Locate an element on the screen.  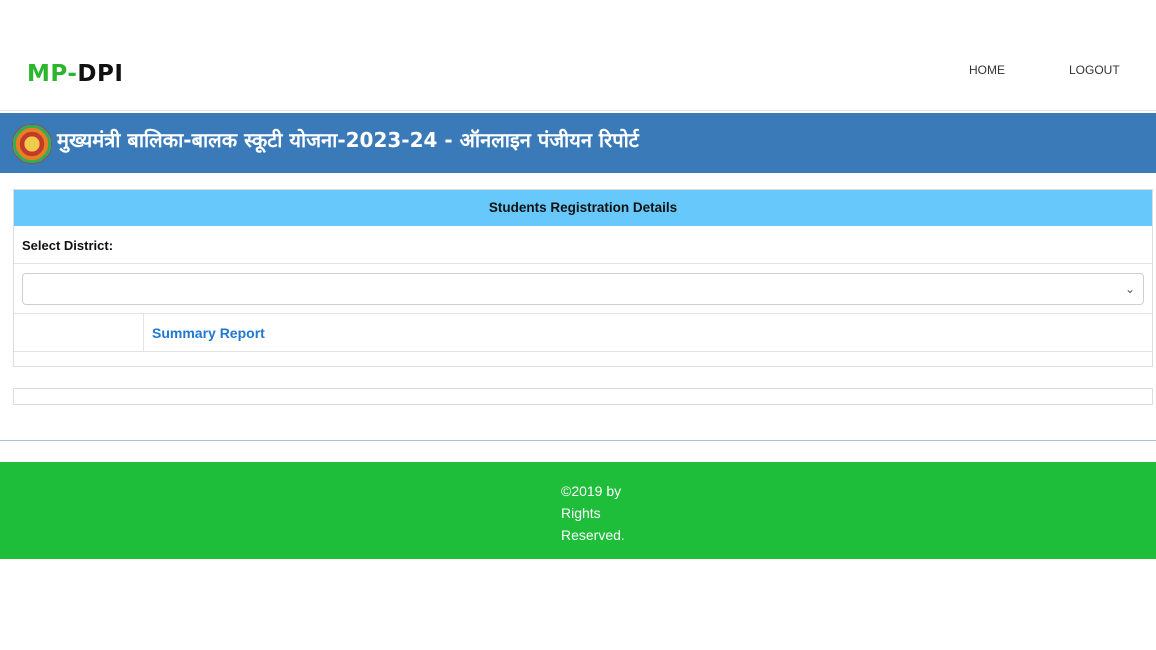
district-select: ⌄ is located at coordinates (583, 289).